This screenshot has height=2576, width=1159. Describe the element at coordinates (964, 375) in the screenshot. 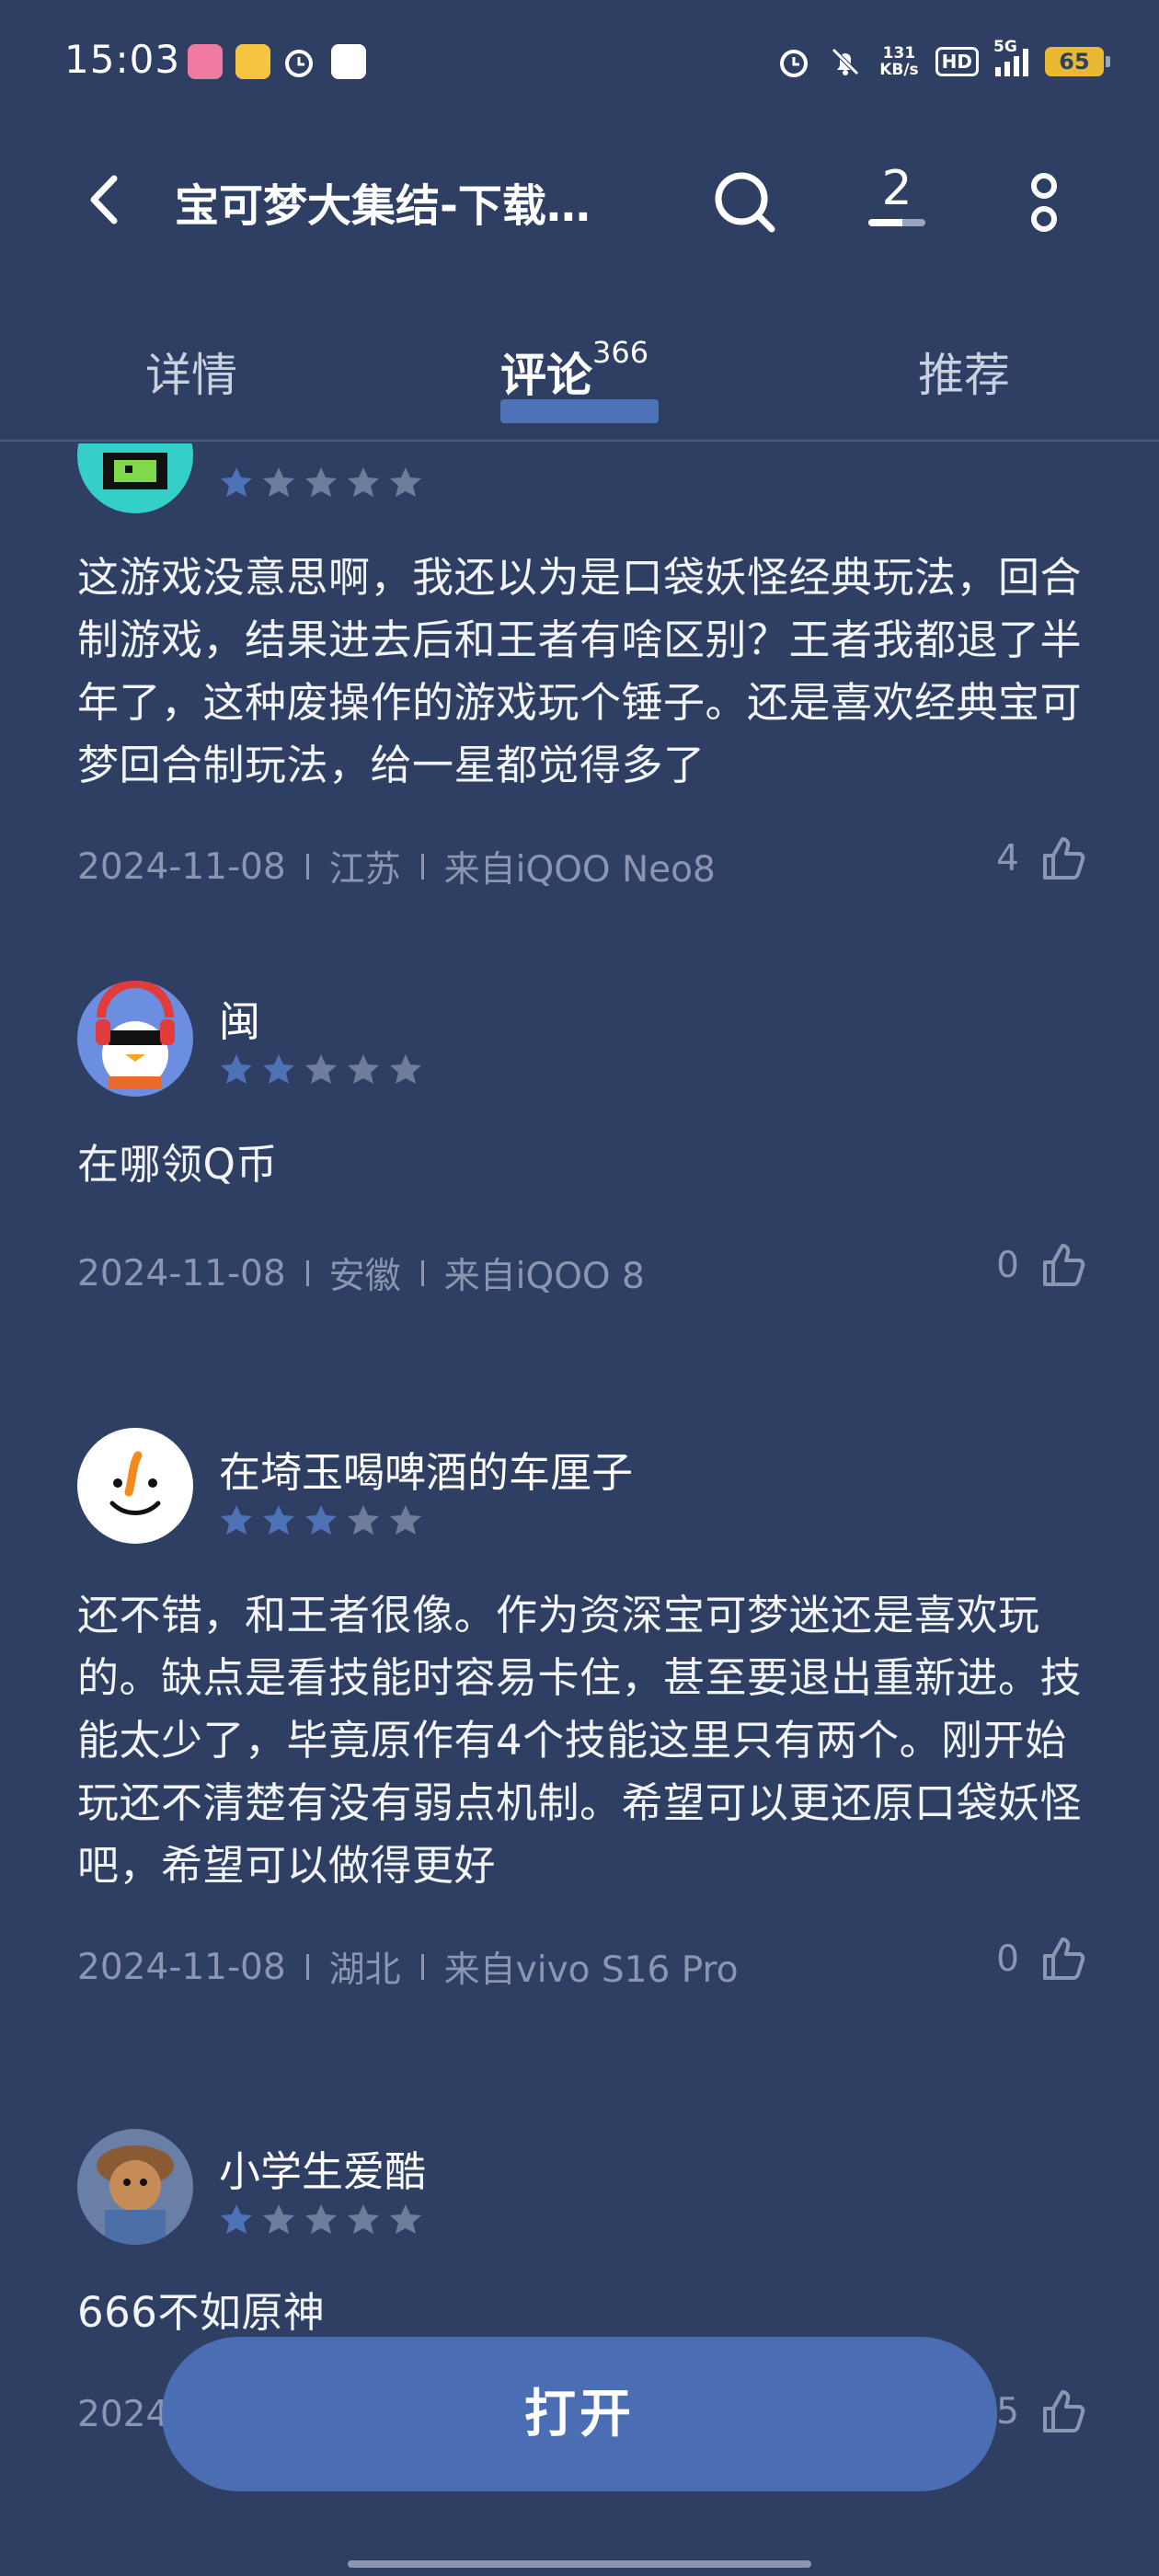

I see `tab-recommend-label: 推荐` at that location.